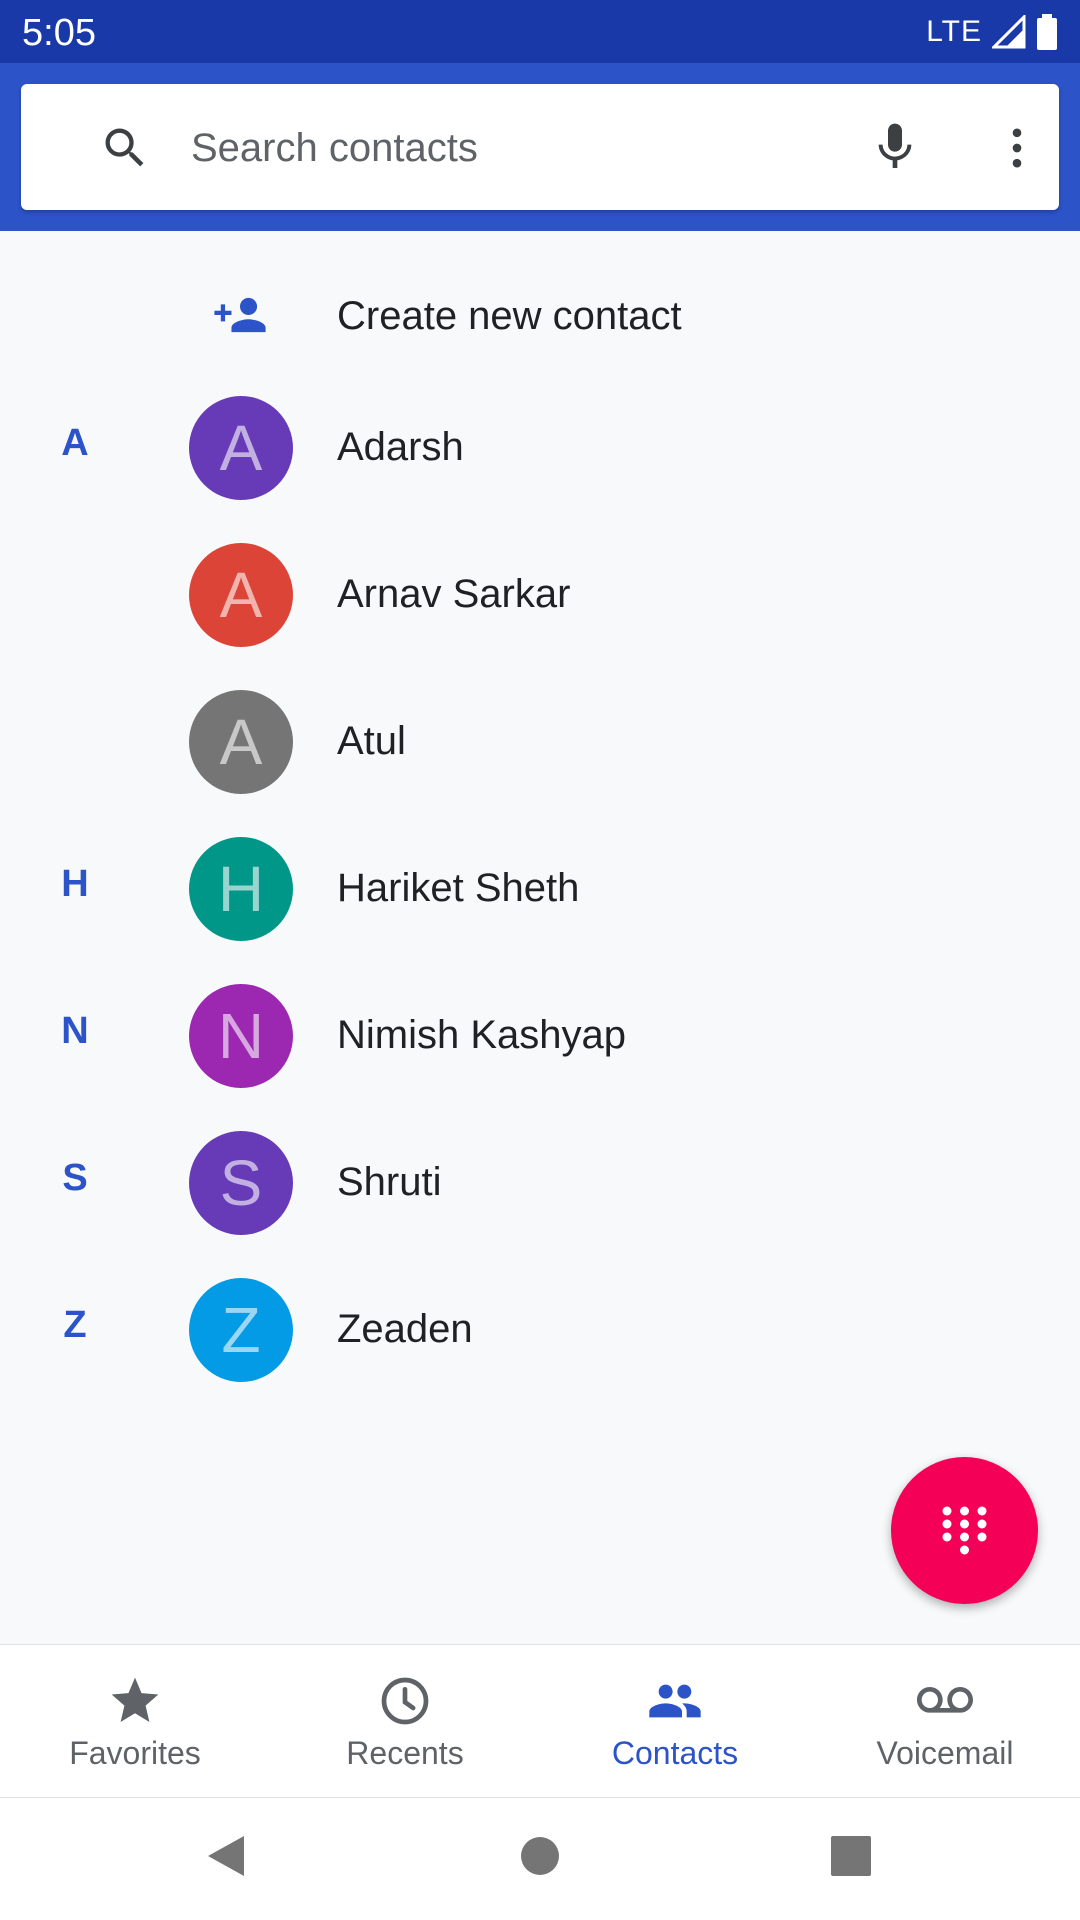 The image size is (1080, 1920). I want to click on create-new-contact-row: Create new contact, so click(540, 318).